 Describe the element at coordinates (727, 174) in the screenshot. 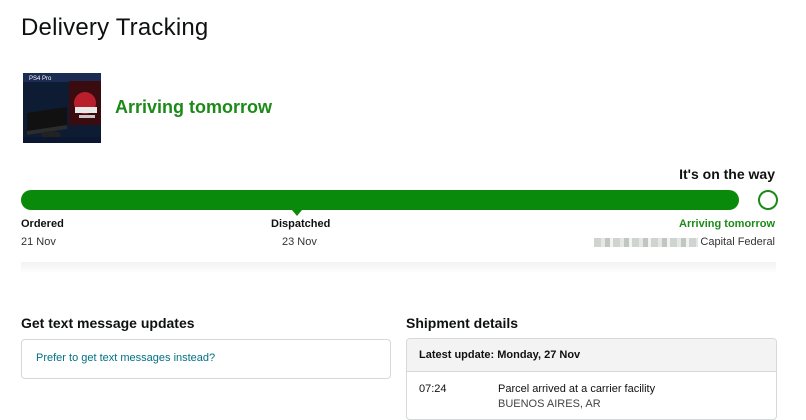

I see `status-label: It's on the way` at that location.